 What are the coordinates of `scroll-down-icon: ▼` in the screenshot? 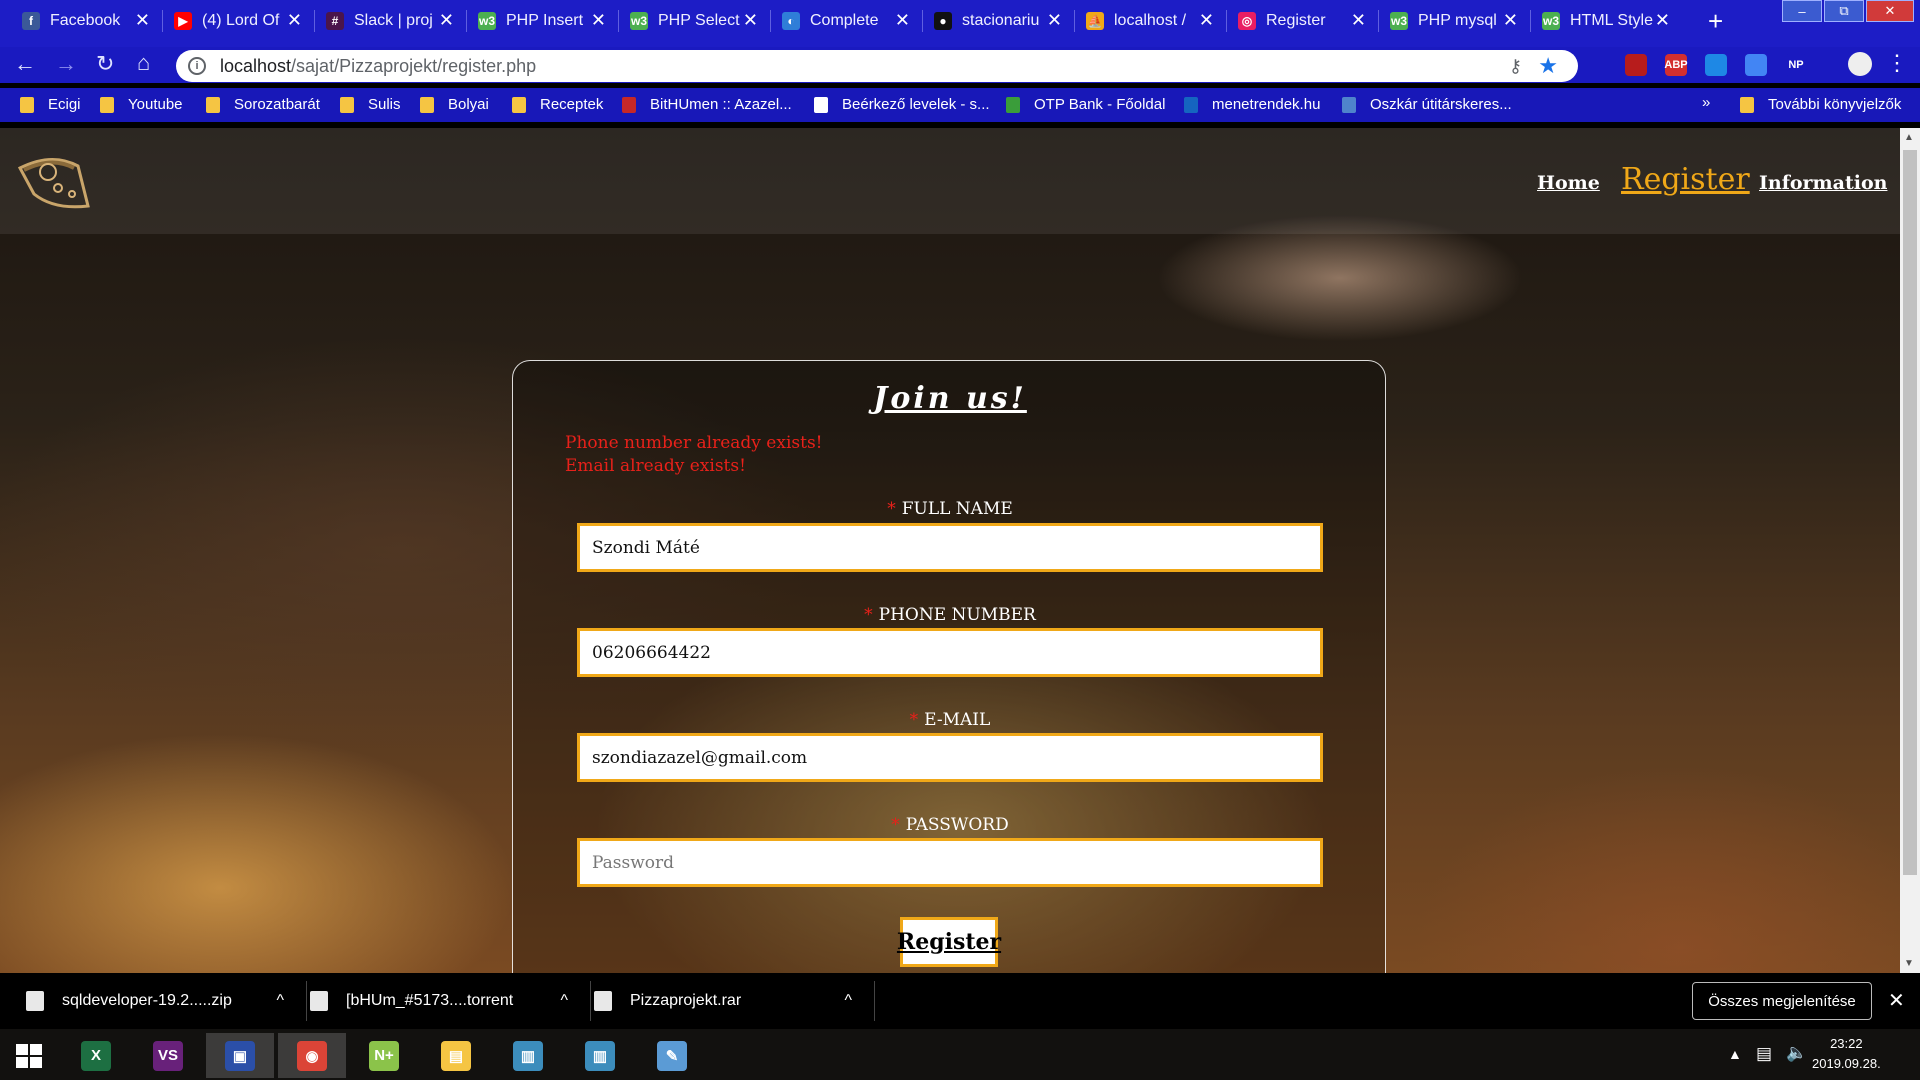 It's located at (1909, 963).